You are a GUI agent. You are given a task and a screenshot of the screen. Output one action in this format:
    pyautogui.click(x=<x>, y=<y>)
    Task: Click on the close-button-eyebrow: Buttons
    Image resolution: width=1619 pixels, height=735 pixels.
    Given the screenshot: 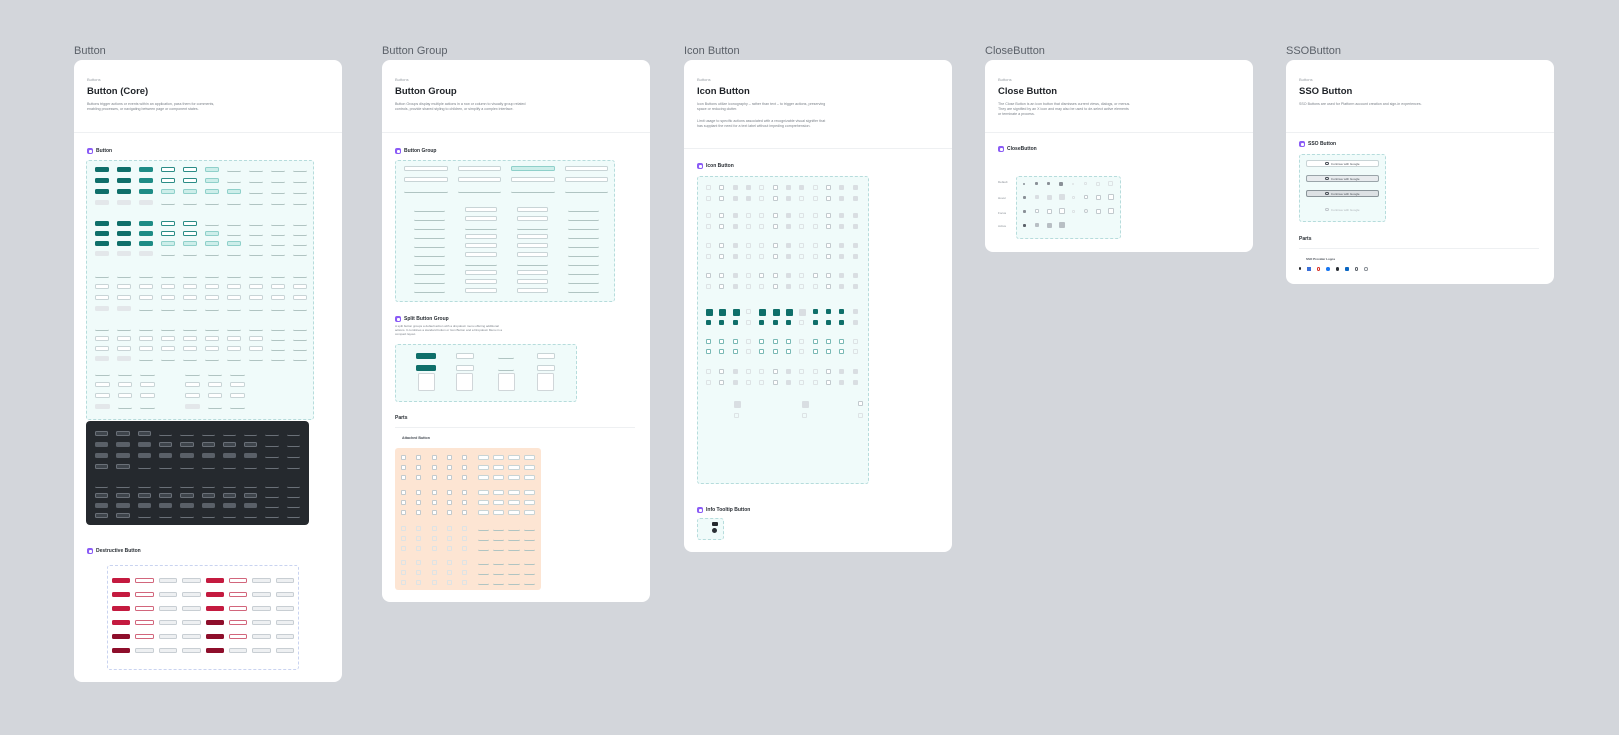 What is the action you would take?
    pyautogui.click(x=1005, y=79)
    